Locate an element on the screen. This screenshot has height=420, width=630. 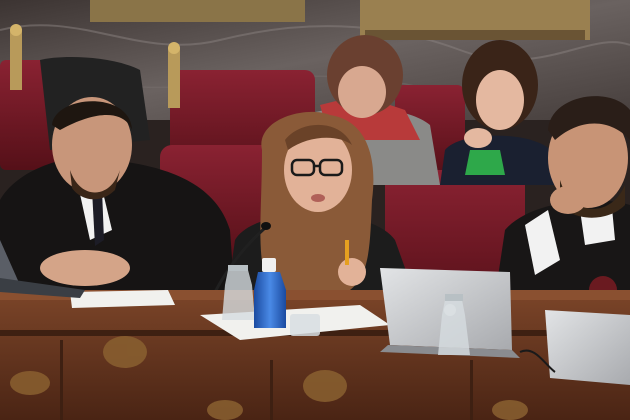
paper-stack-left is located at coordinates (122, 299).